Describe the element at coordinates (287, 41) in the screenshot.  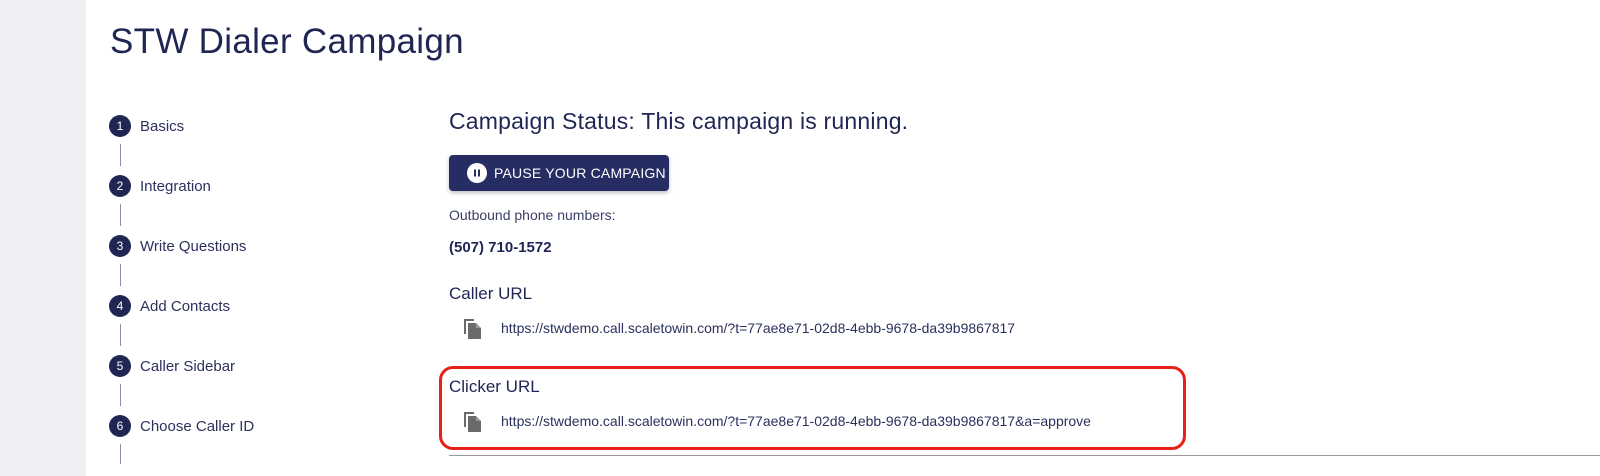
I see `page-title: STW Dialer Campaign` at that location.